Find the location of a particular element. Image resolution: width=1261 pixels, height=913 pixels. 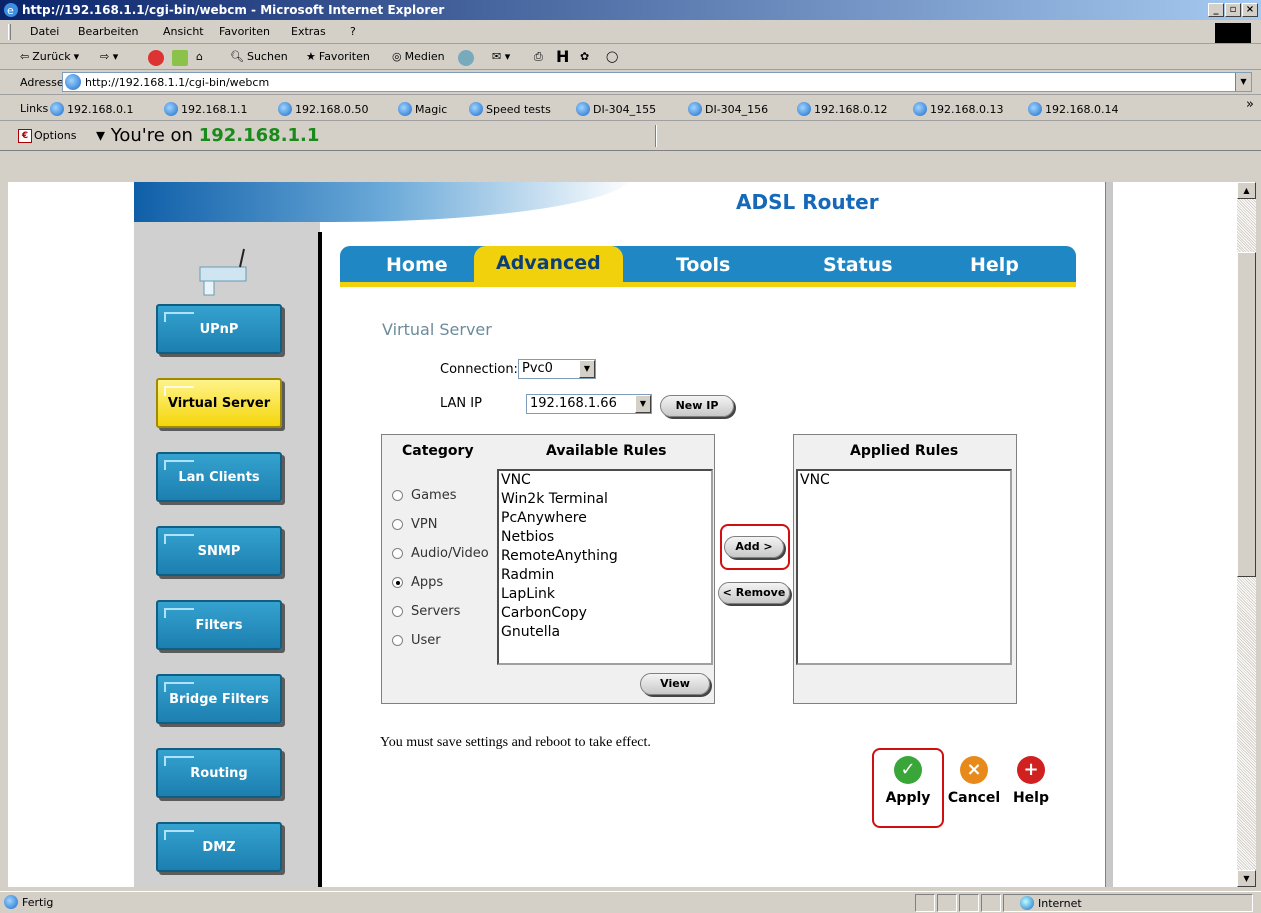

sidebar-virtual-server-button: Virtual Server is located at coordinates (219, 403).